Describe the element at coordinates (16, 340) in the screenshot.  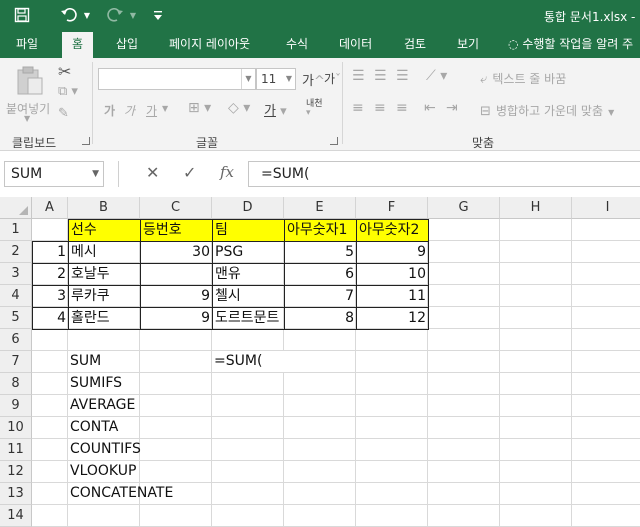
I see `row-header: 6` at that location.